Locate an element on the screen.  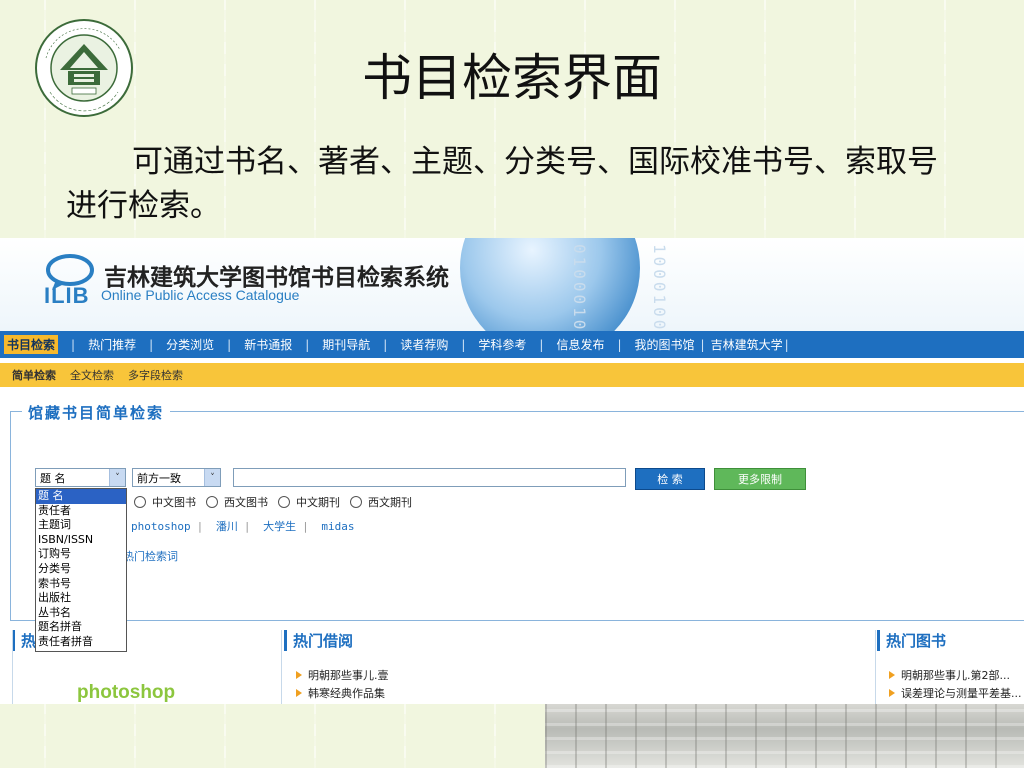
nav-item-info-release: 信息发布 is located at coordinates (580, 344).